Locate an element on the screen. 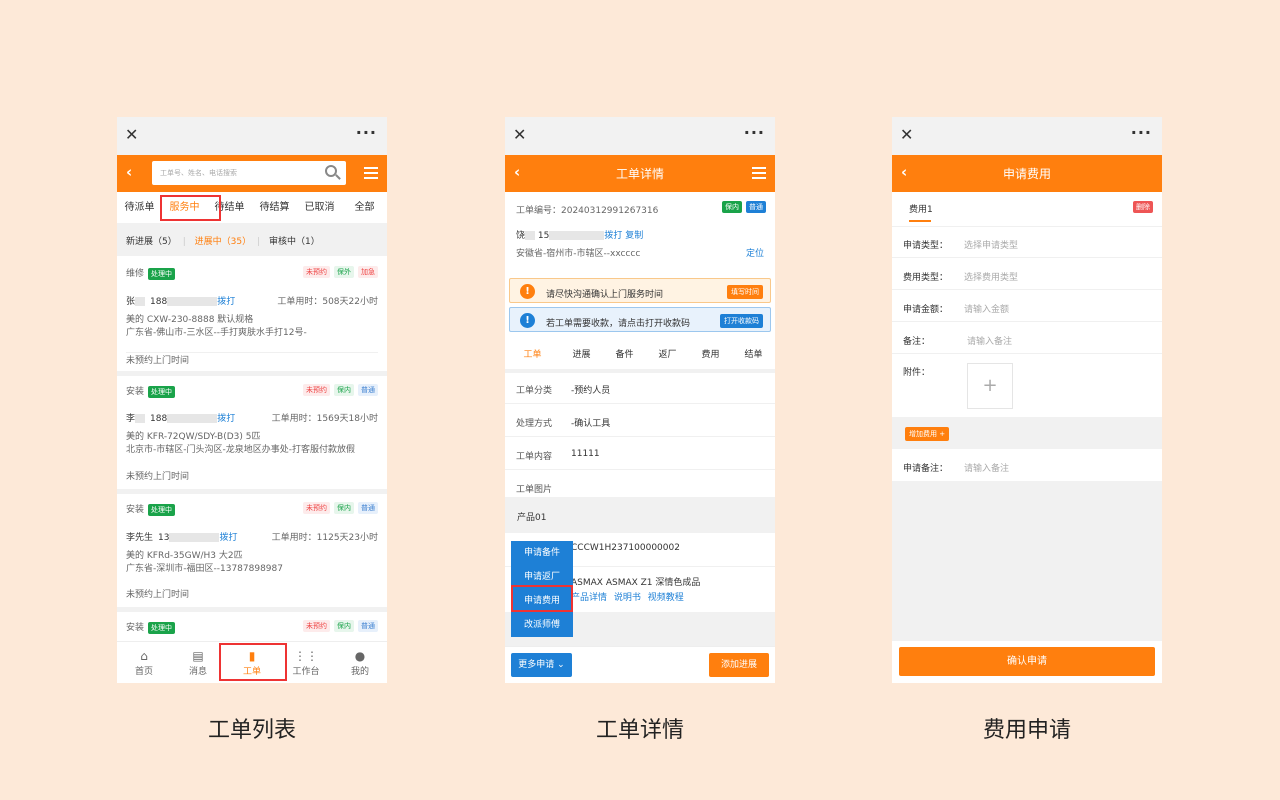  address: 广东省-佛山市-三水区--手打爽肤水手打12号- is located at coordinates (216, 333).